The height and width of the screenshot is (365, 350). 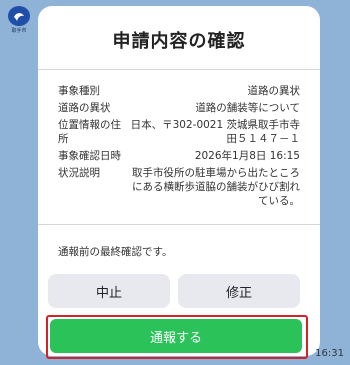 What do you see at coordinates (179, 91) in the screenshot?
I see `detail-row: 事象種別 道路の異状` at bounding box center [179, 91].